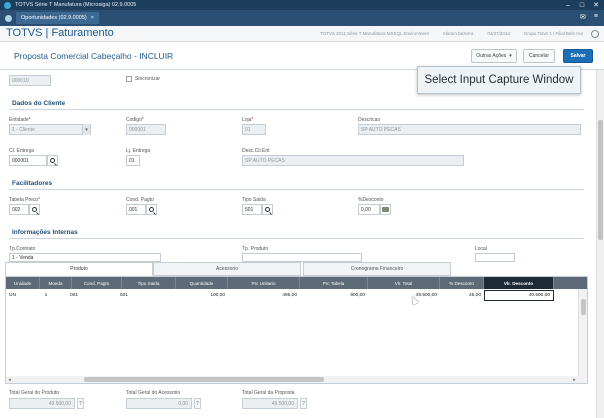 This screenshot has height=418, width=604. I want to click on col-vlr-desconto: Vlr. Desconto, so click(519, 283).